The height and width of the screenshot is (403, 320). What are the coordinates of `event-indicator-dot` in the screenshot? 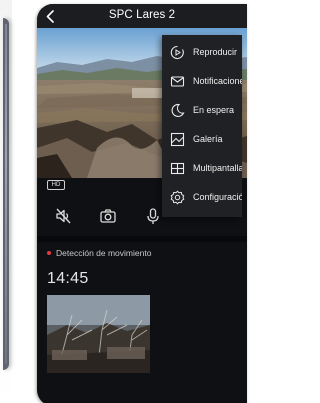 It's located at (49, 253).